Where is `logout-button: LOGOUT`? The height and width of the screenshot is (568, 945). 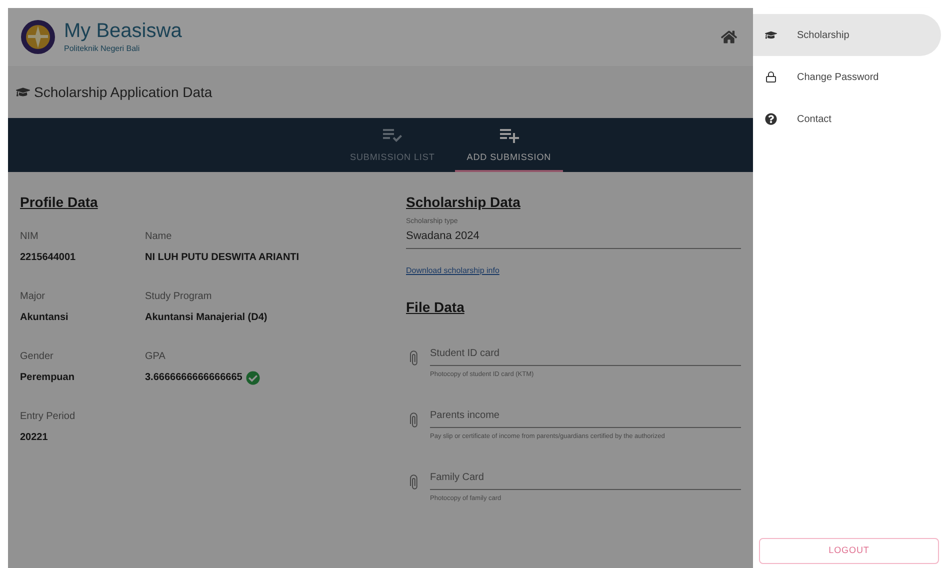
logout-button: LOGOUT is located at coordinates (849, 551).